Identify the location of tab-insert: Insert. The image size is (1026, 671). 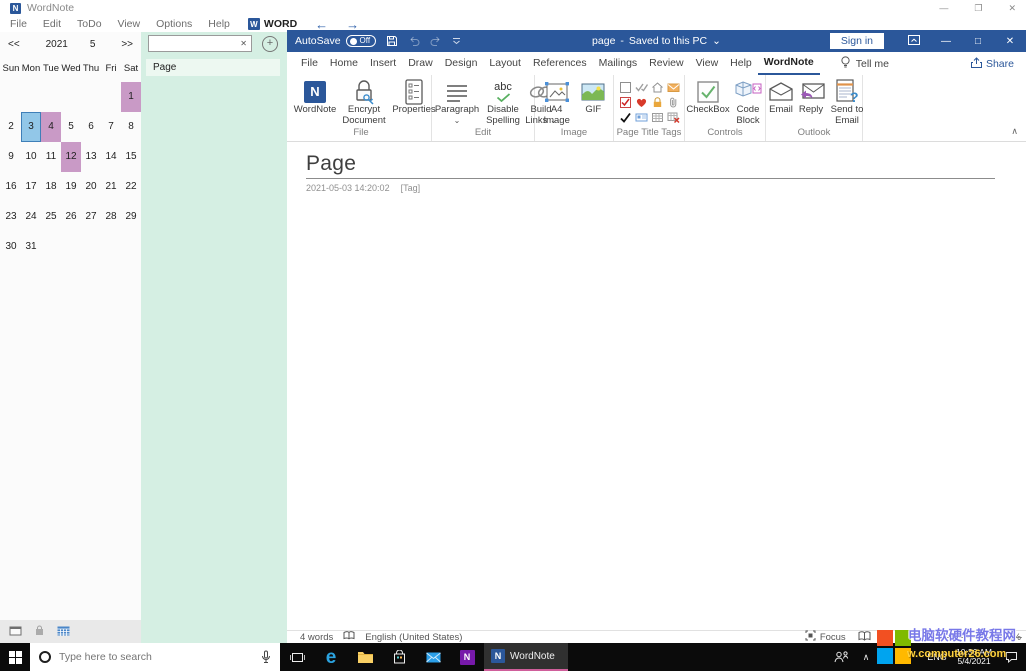
(383, 63).